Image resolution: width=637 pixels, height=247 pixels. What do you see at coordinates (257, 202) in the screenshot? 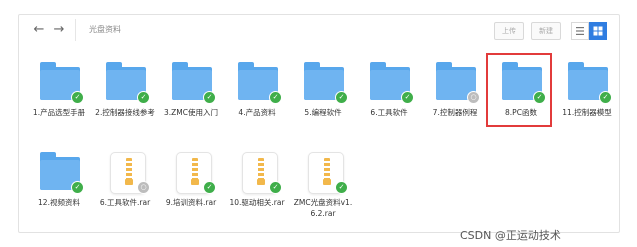
I see `item-label: 10.驱动相关.rar` at bounding box center [257, 202].